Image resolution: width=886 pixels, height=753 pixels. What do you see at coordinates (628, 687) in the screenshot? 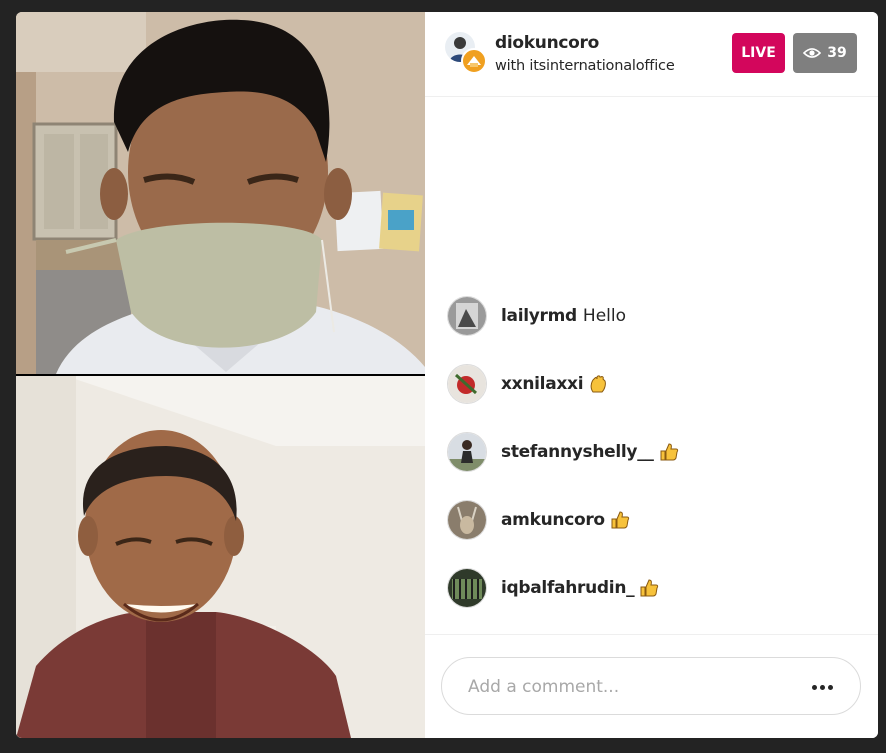
I see `comment-input` at bounding box center [628, 687].